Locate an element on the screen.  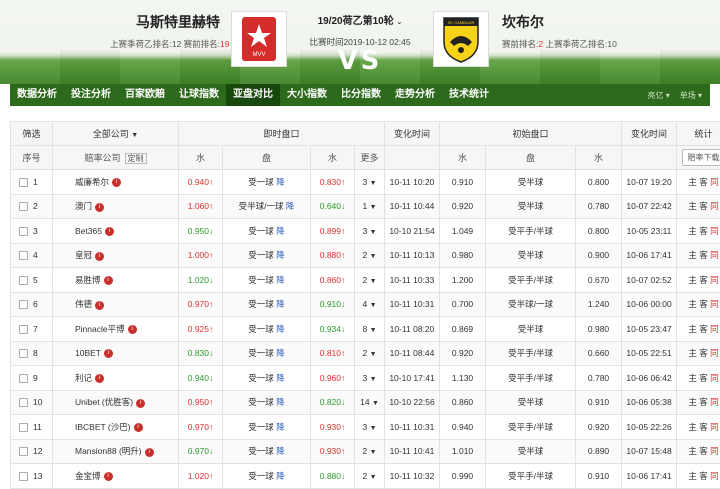
tab-bet-analysis: 投注分析 is located at coordinates (91, 95).